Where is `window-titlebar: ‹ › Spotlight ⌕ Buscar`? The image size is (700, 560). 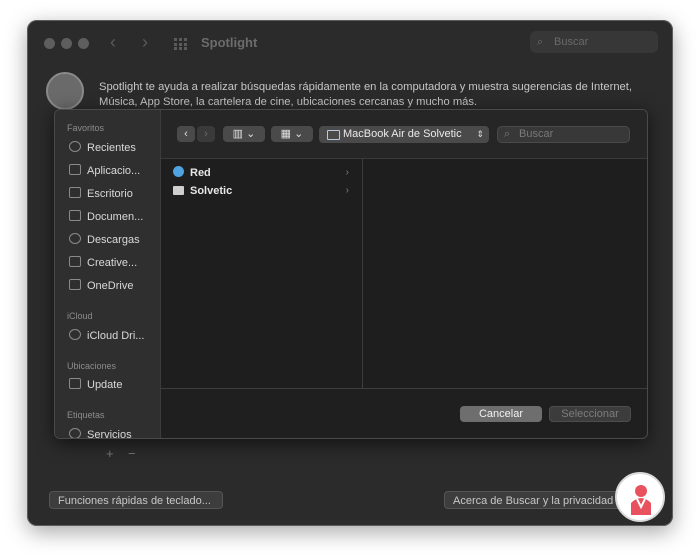 window-titlebar: ‹ › Spotlight ⌕ Buscar is located at coordinates (350, 44).